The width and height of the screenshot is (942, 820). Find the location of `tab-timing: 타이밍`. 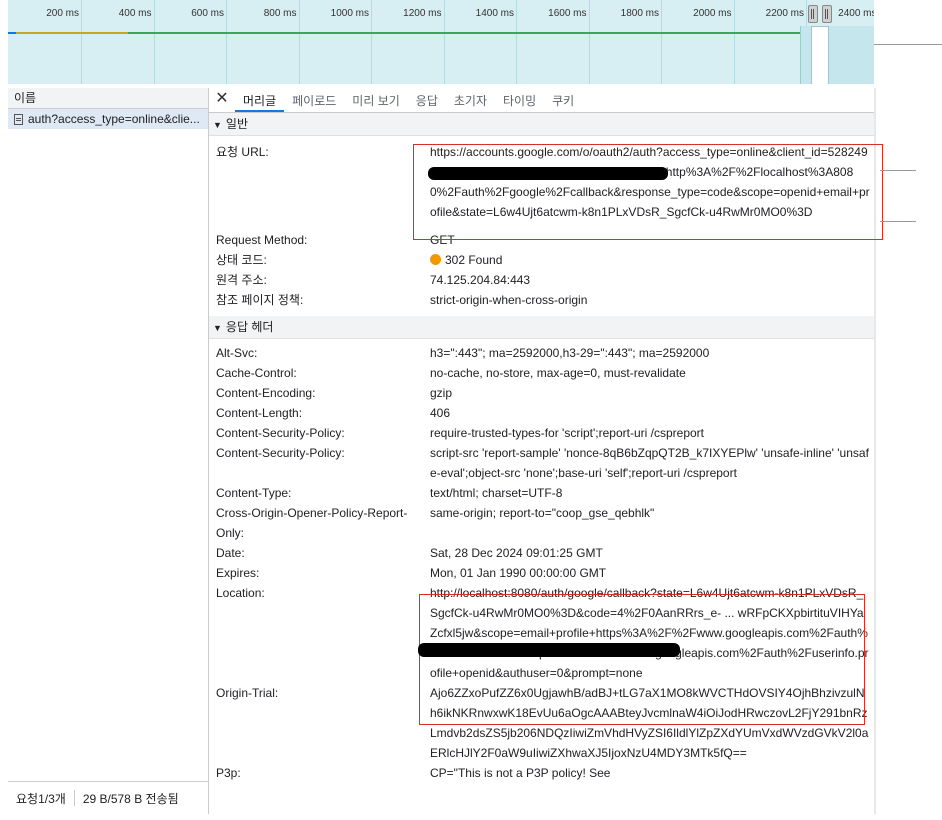

tab-timing: 타이밍 is located at coordinates (519, 101).